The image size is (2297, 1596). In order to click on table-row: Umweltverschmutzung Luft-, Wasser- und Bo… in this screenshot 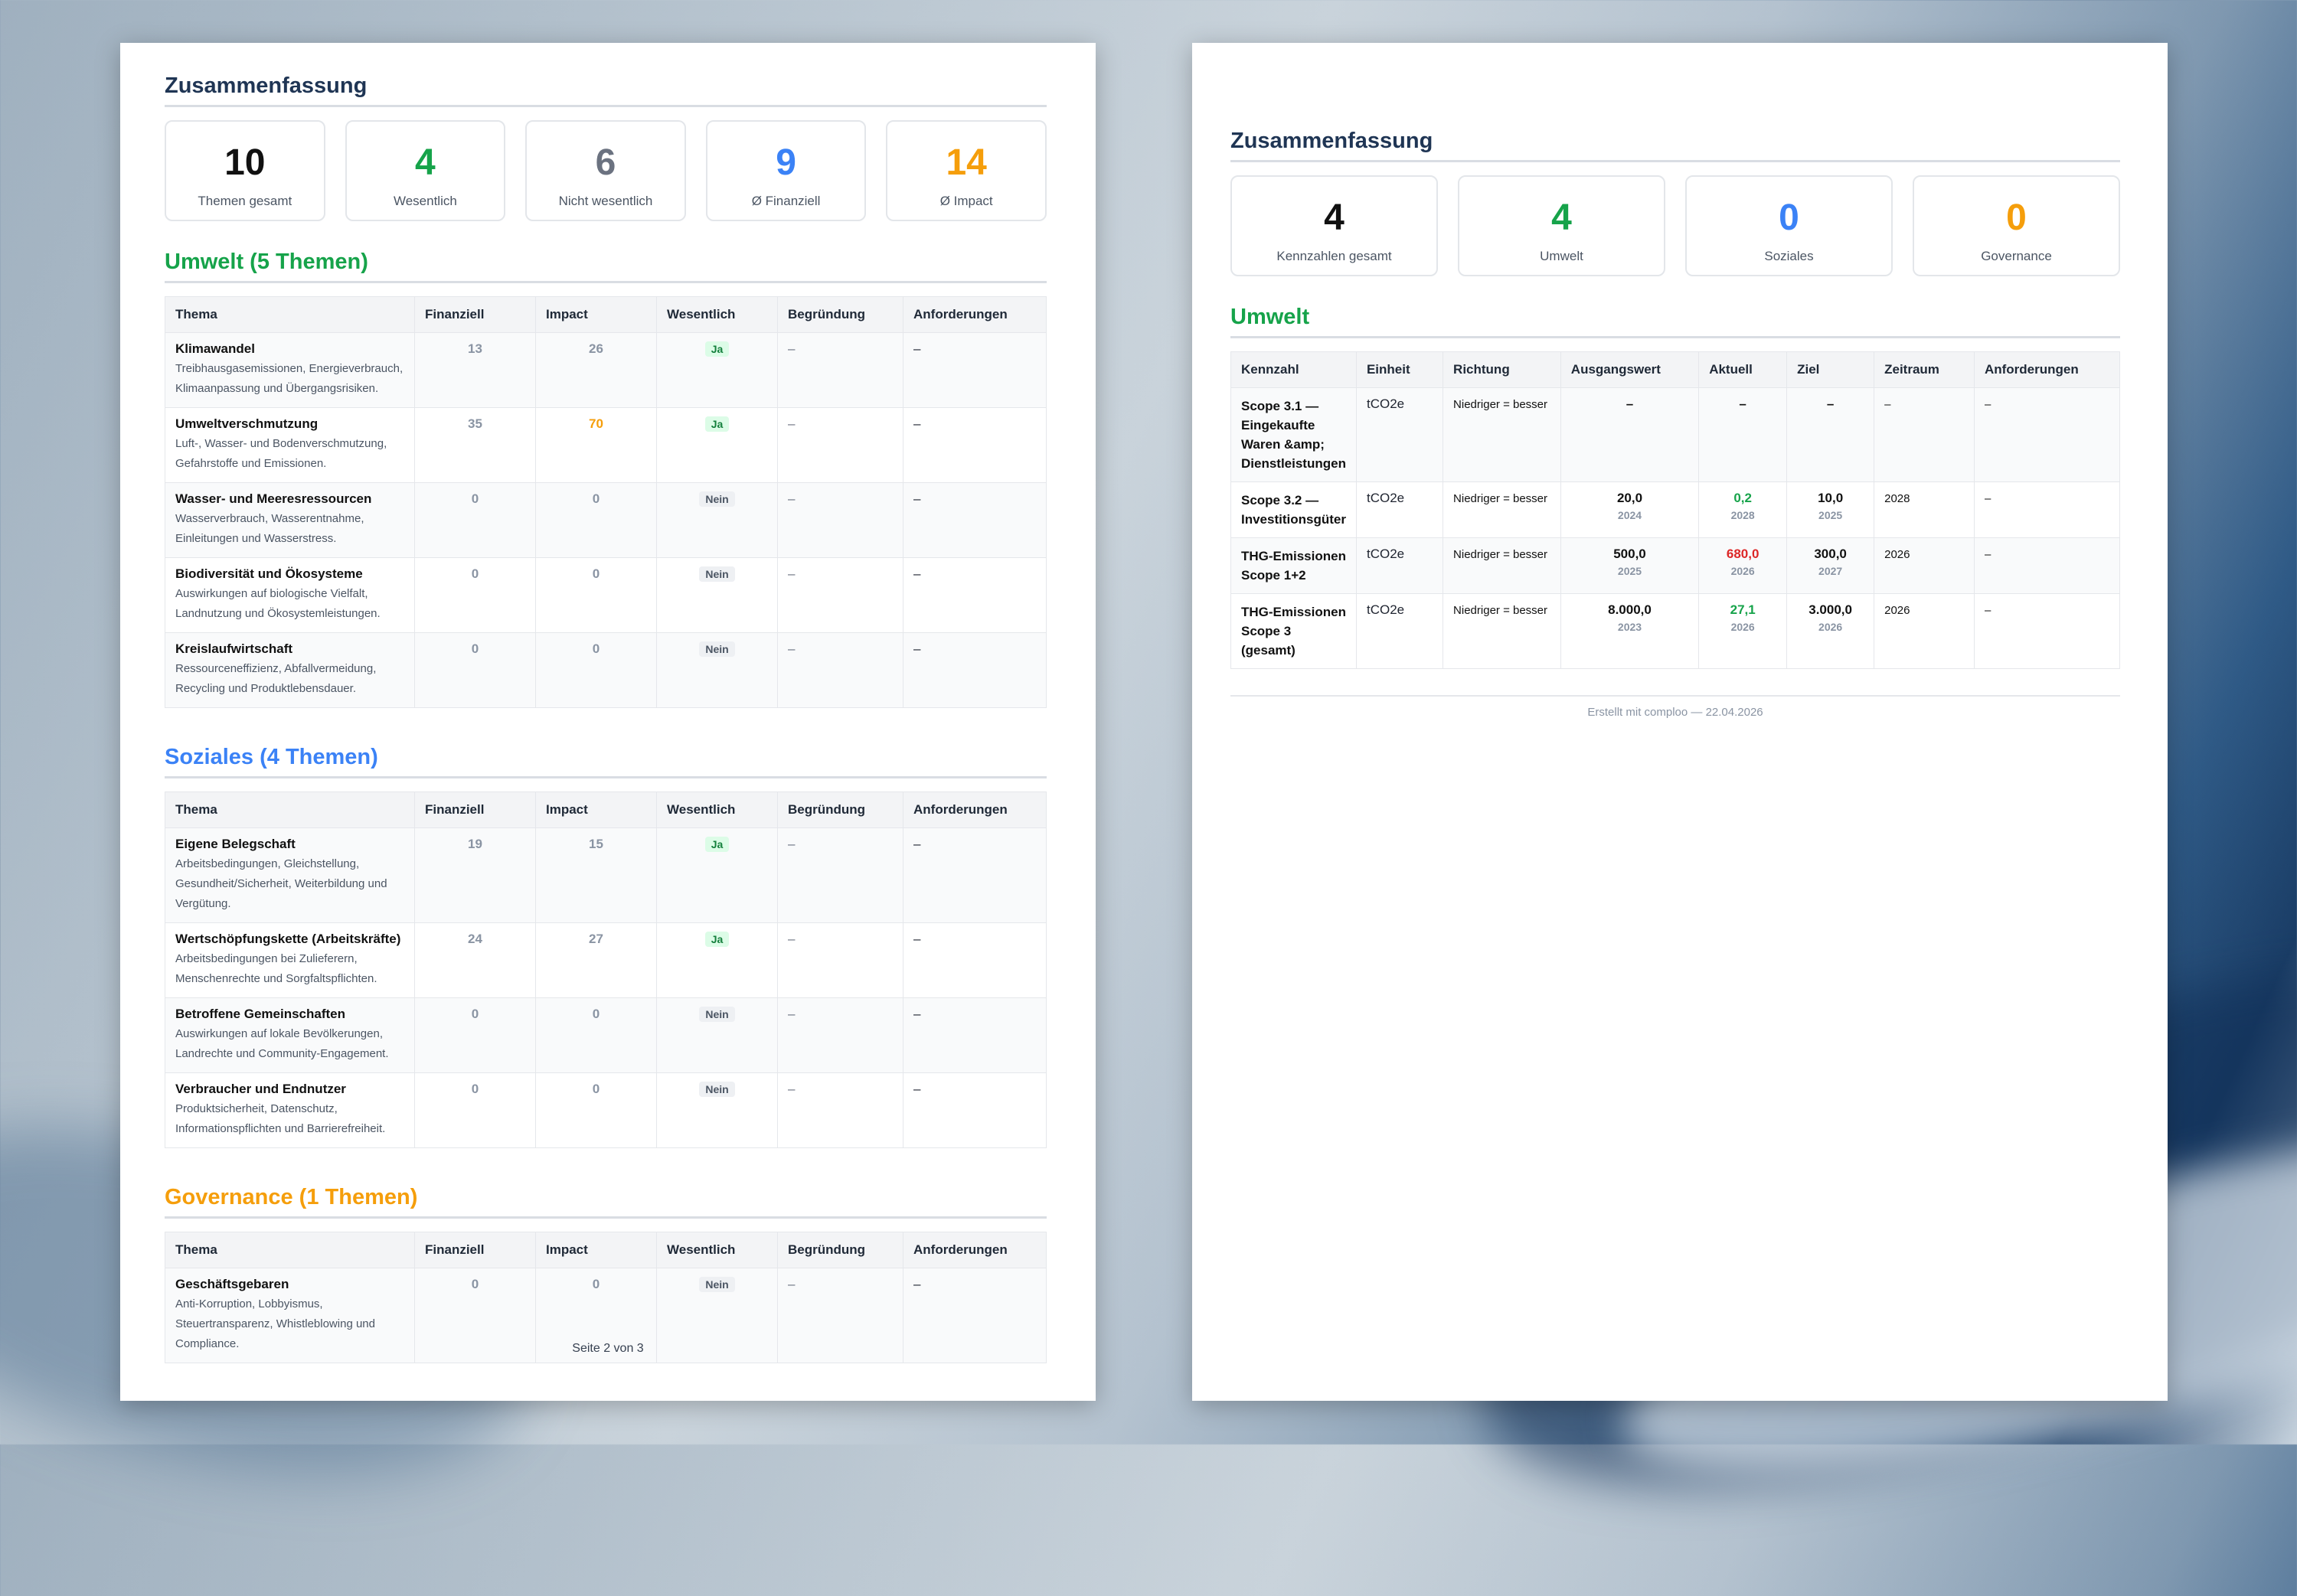, I will do `click(606, 445)`.